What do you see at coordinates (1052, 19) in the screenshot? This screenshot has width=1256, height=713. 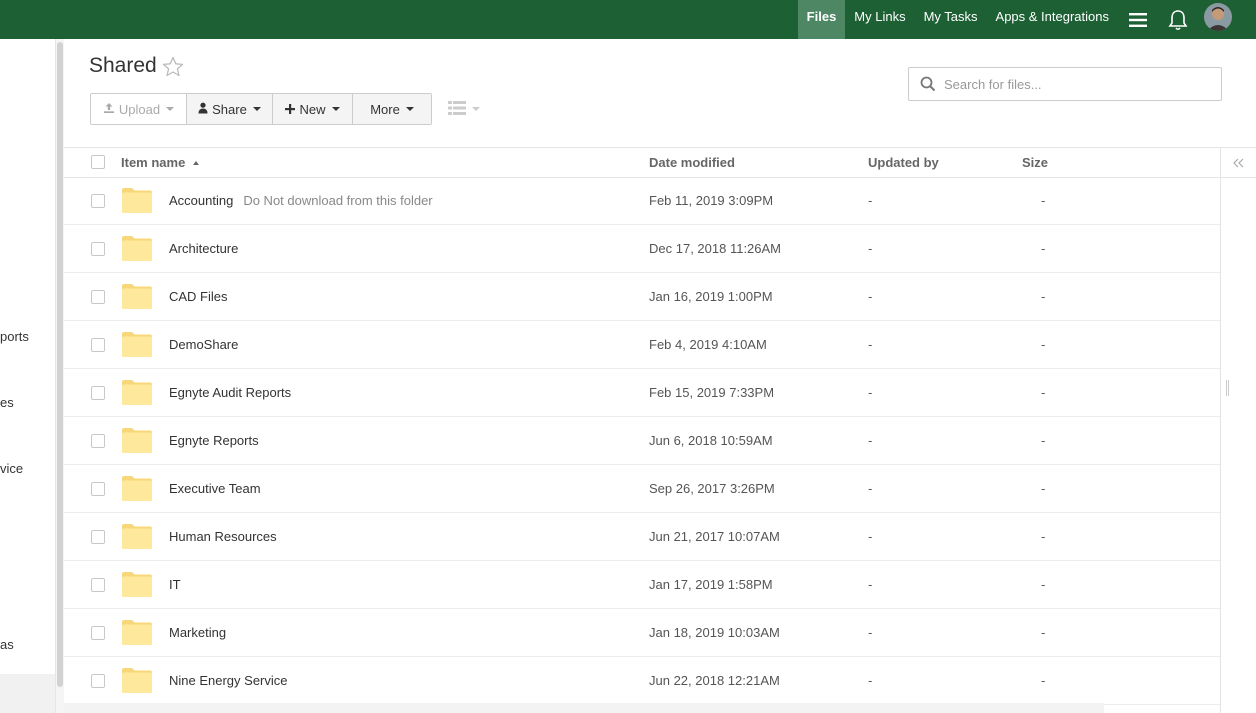 I see `nav-apps-integrations: Apps & Integrations` at bounding box center [1052, 19].